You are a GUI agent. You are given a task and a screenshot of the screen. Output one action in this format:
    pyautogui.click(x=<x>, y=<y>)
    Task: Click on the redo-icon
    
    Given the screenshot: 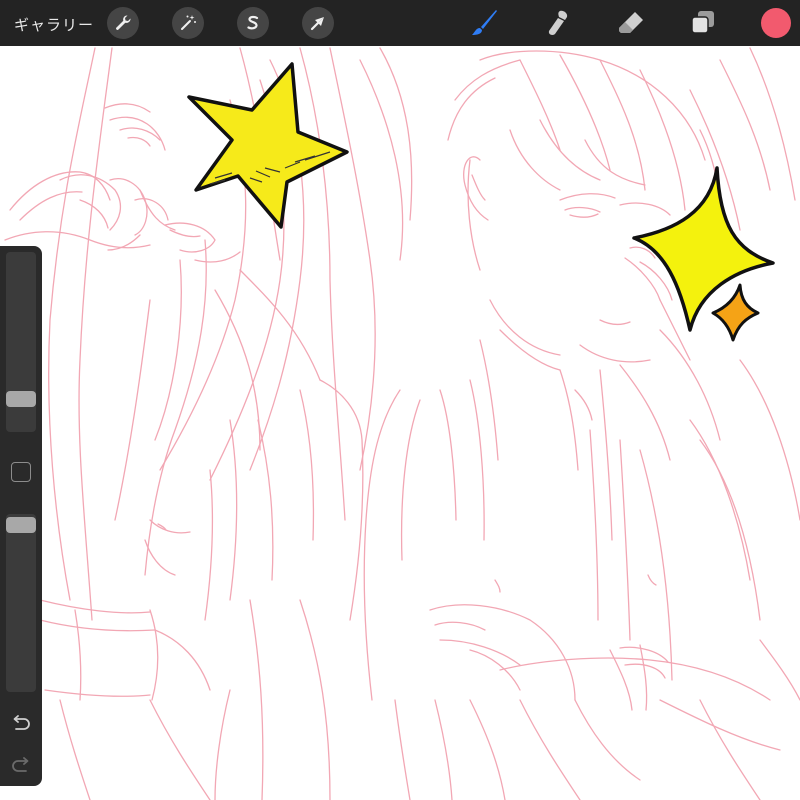 What is the action you would take?
    pyautogui.click(x=20, y=764)
    